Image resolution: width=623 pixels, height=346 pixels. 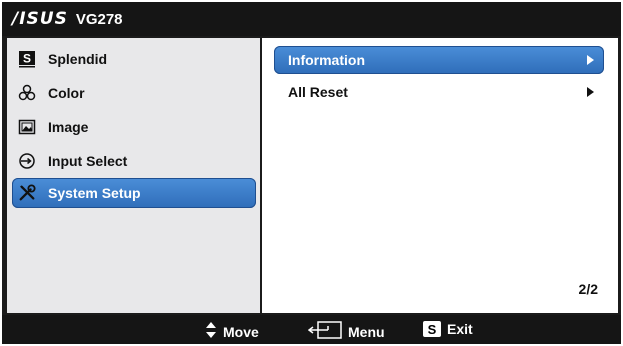 I want to click on menu-item-color: Color, so click(x=134, y=93).